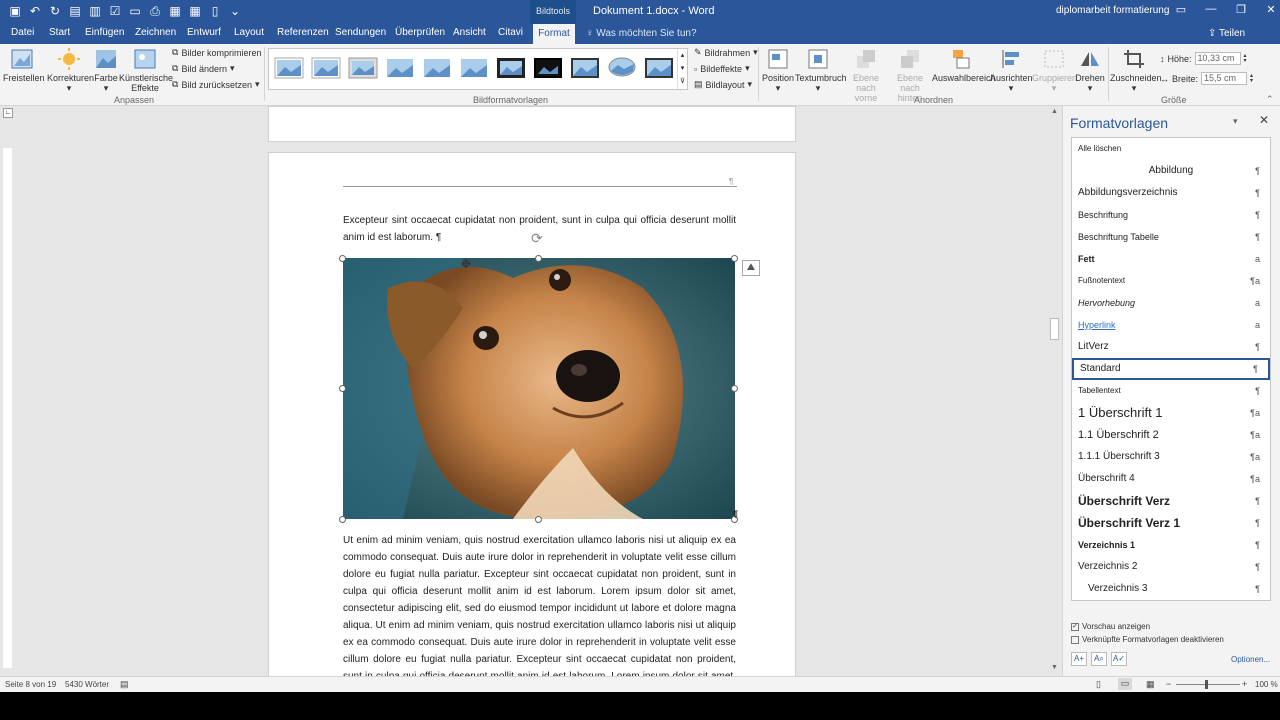 The width and height of the screenshot is (1280, 720). What do you see at coordinates (641, 33) in the screenshot?
I see `tell-me-search: ♀ Was möchten Sie tun?` at bounding box center [641, 33].